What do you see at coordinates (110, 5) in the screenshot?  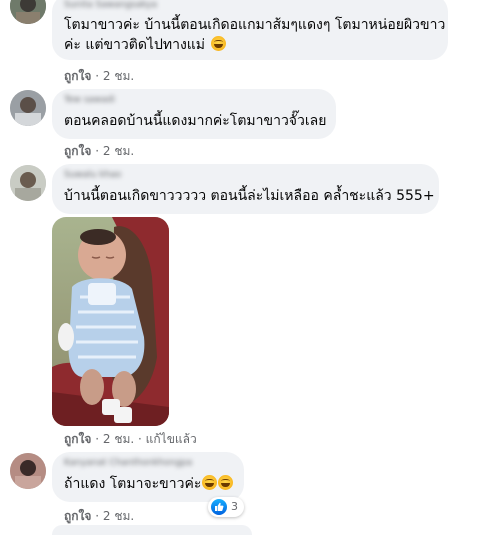 I see `comment-author: Sunita Sawangsakya` at bounding box center [110, 5].